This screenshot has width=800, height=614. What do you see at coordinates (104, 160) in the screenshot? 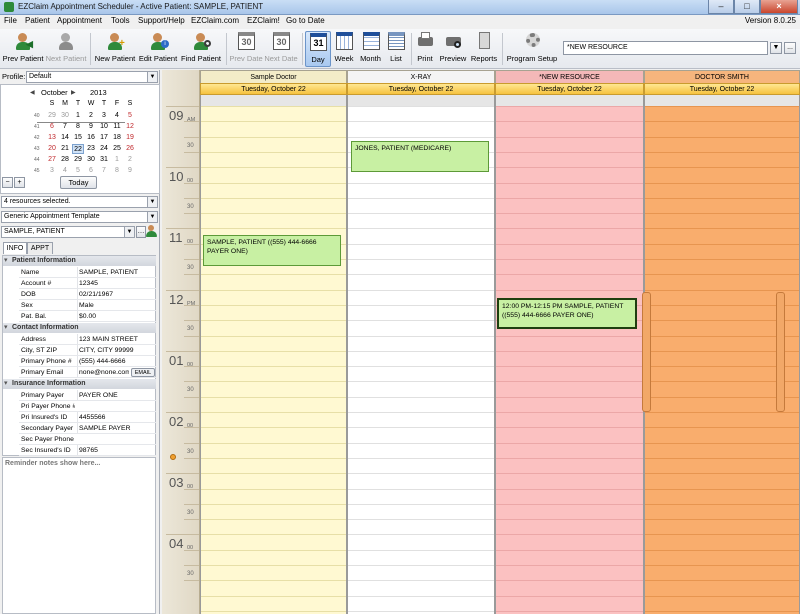
I see `calendar-day: 31` at bounding box center [104, 160].